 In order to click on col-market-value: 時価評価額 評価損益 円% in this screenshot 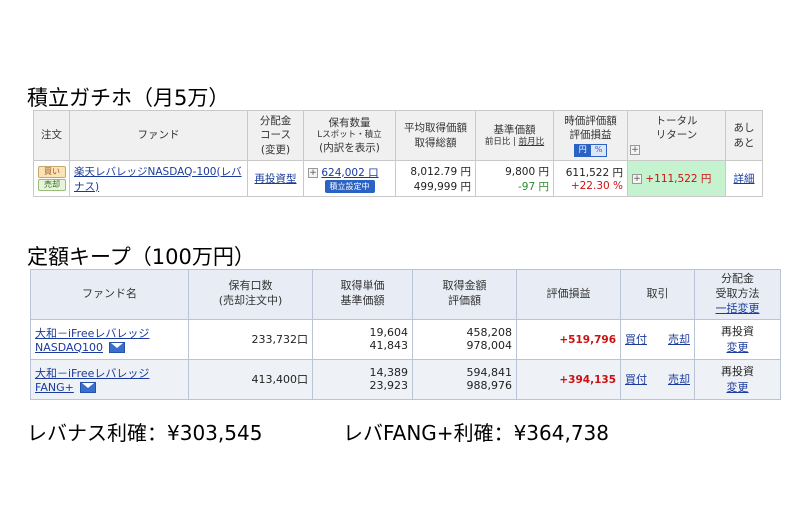, I will do `click(590, 135)`.